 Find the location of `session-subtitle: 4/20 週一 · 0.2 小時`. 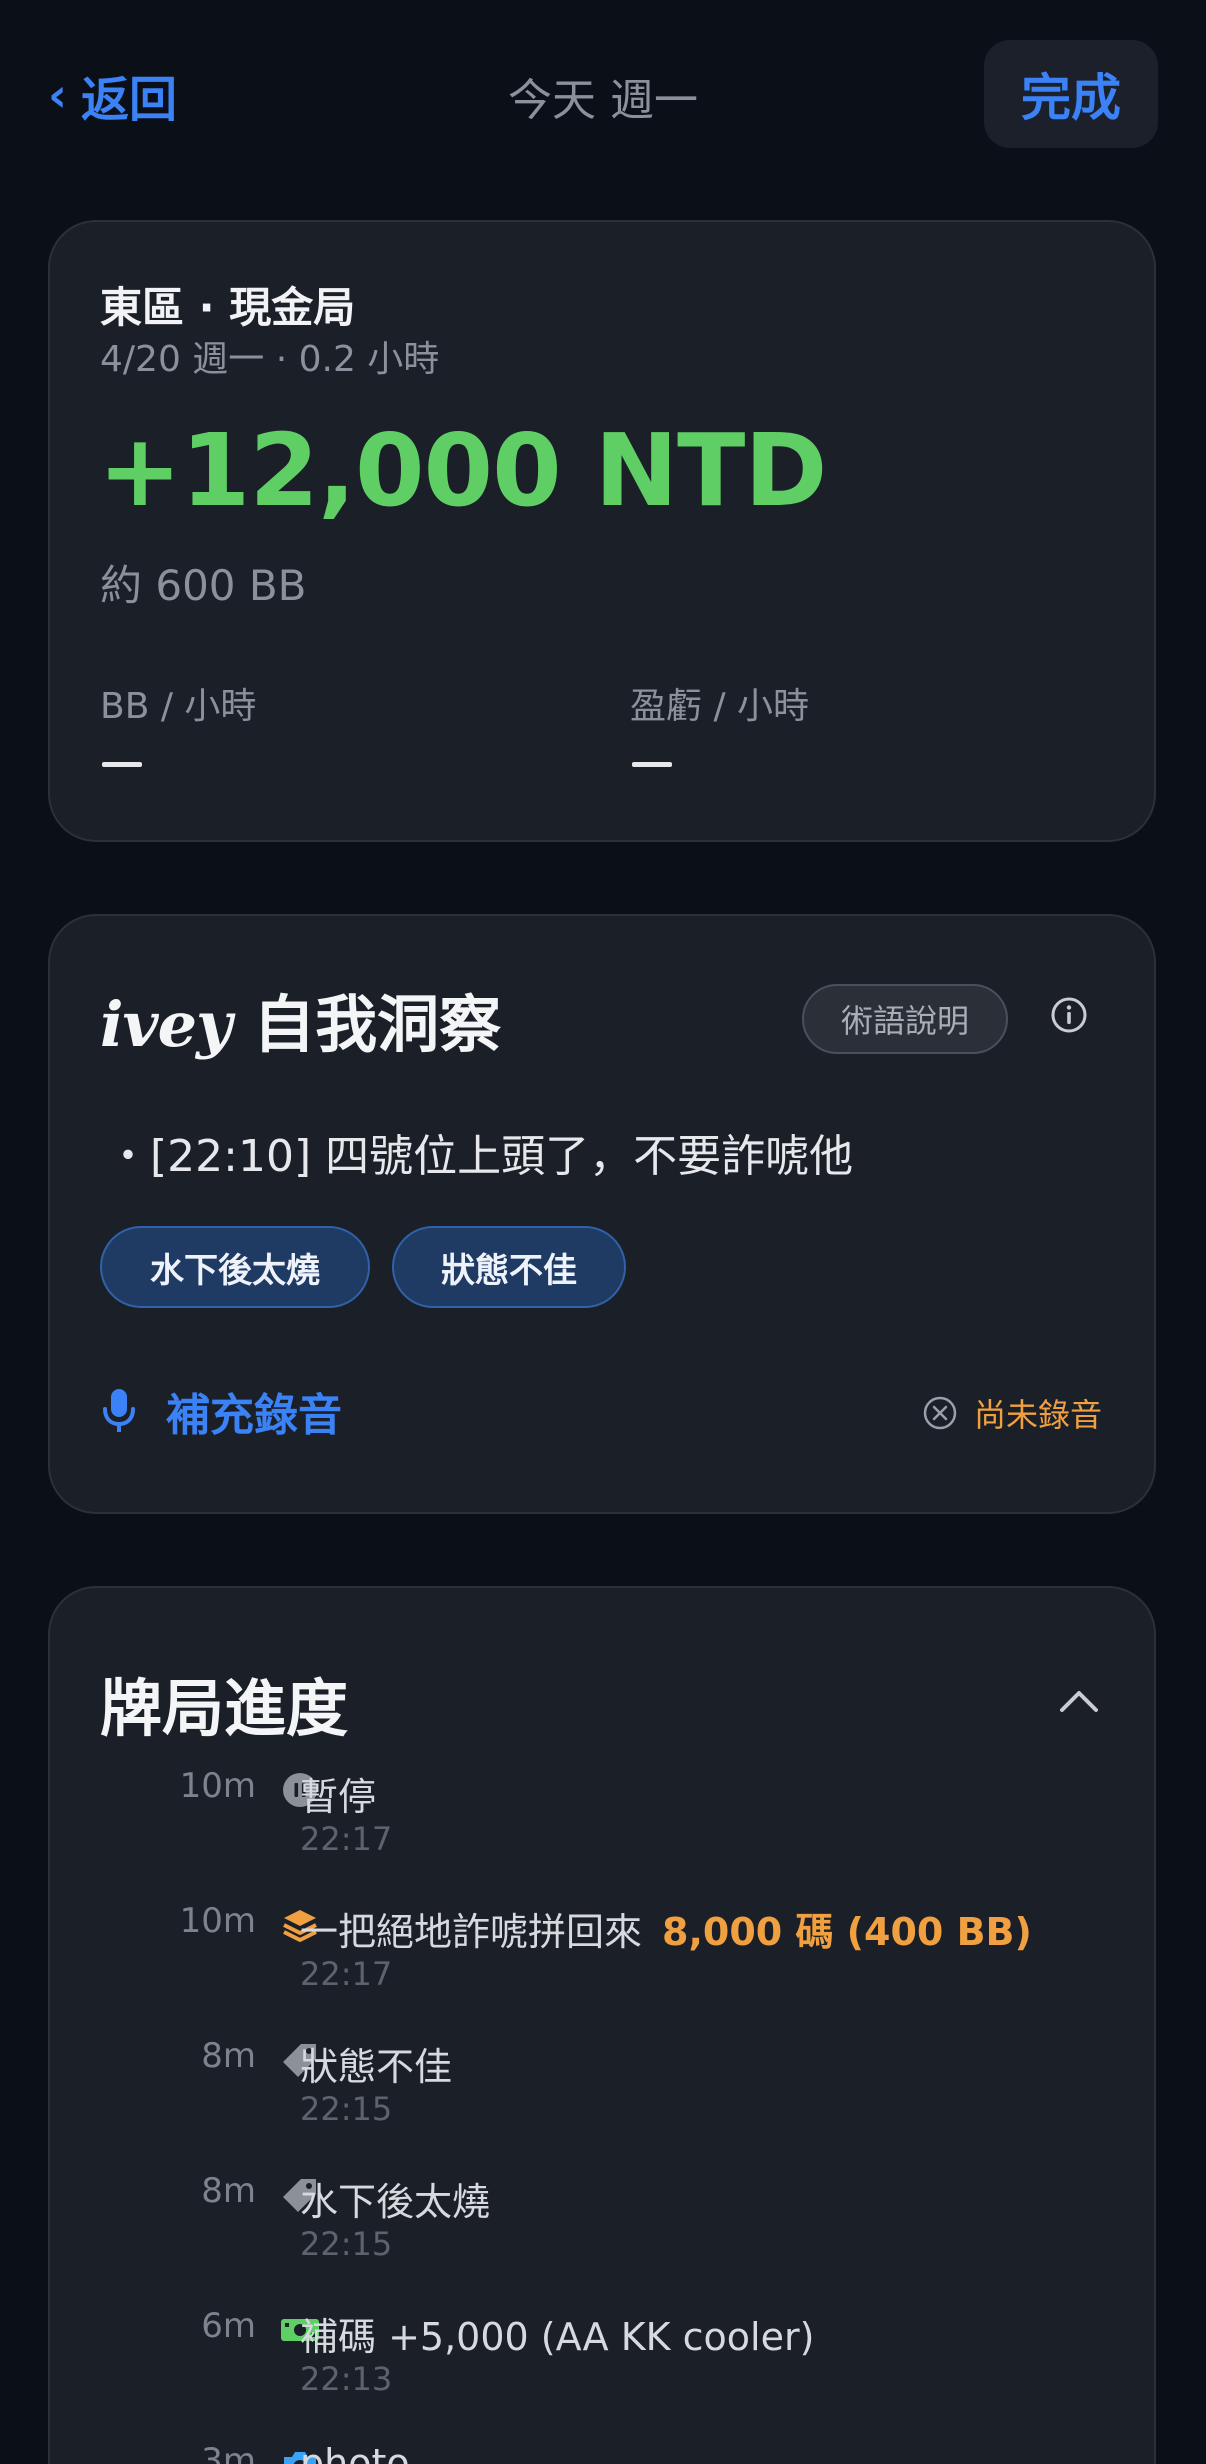

session-subtitle: 4/20 週一 · 0.2 小時 is located at coordinates (270, 359).